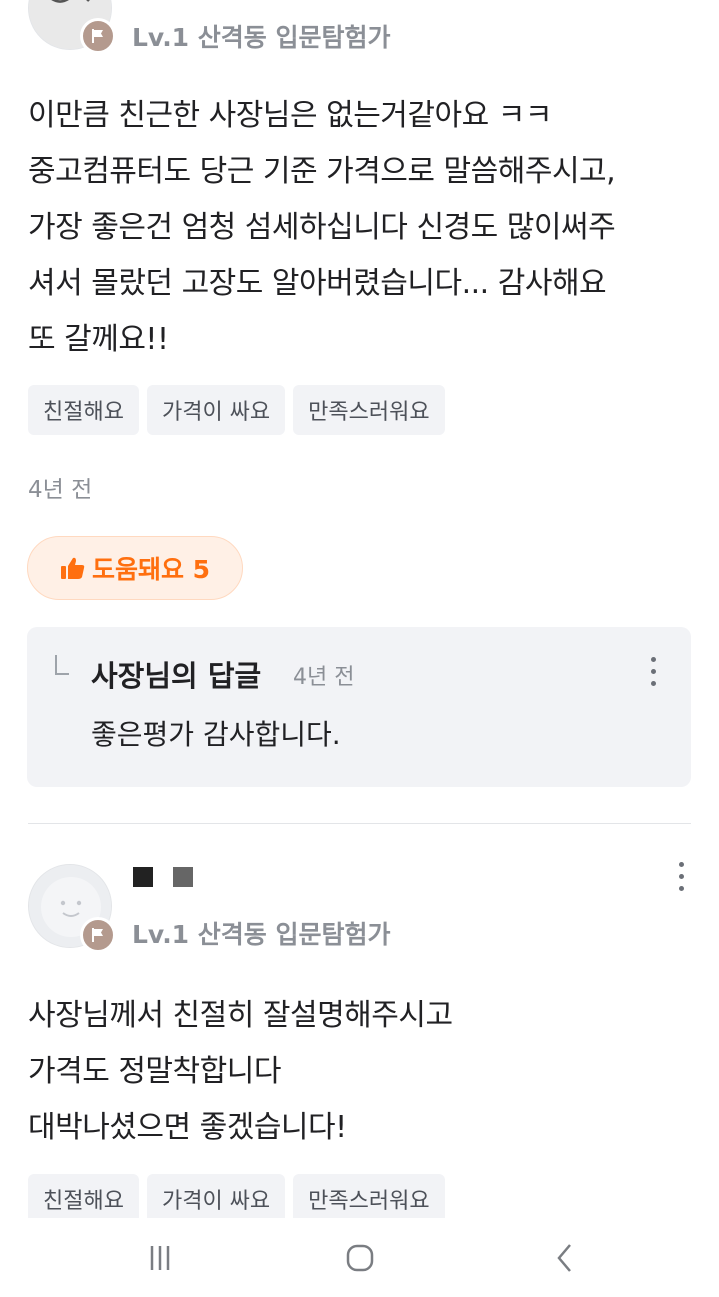 The width and height of the screenshot is (719, 1297). I want to click on recent-apps-icon, so click(160, 1258).